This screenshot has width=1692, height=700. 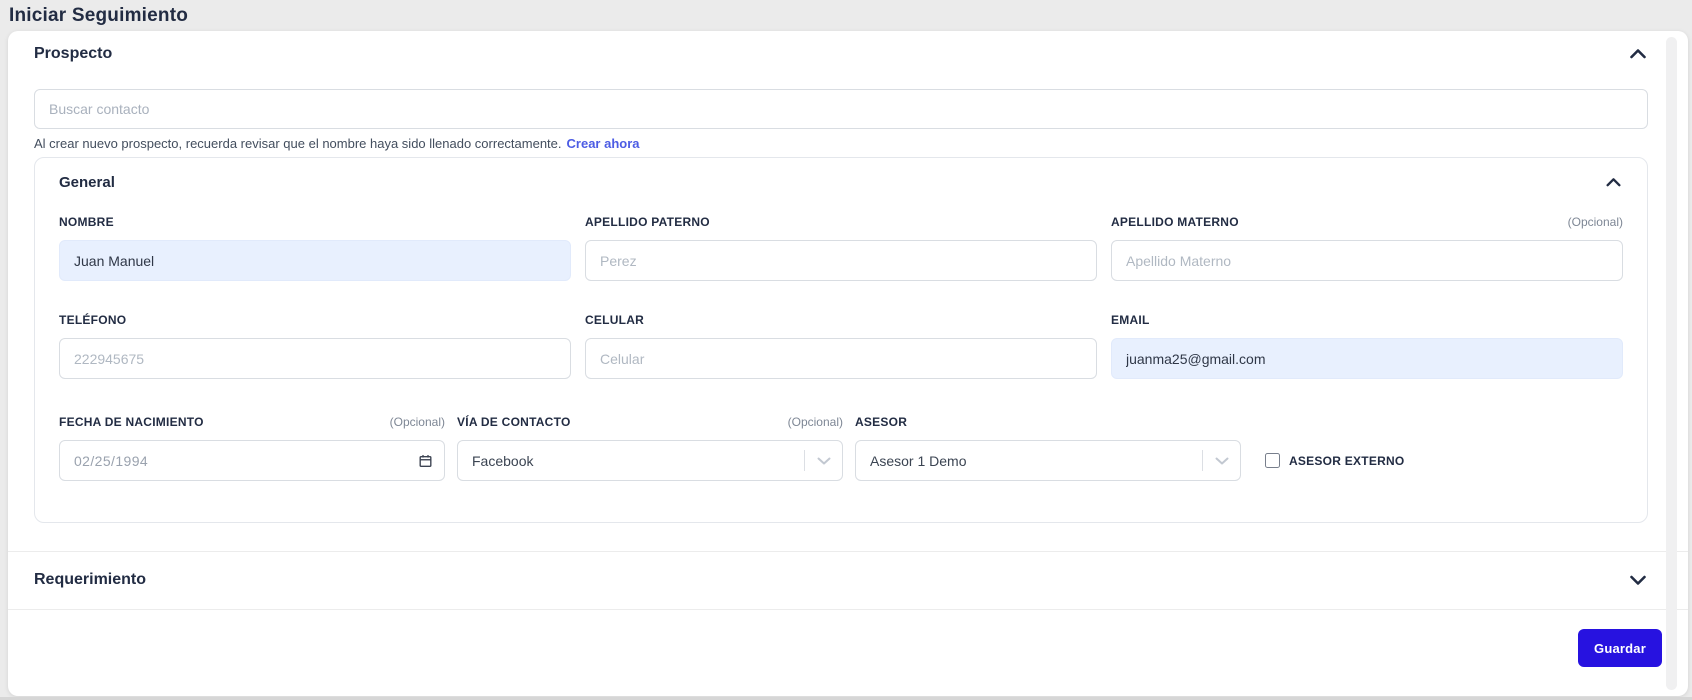 What do you see at coordinates (87, 182) in the screenshot?
I see `general-heading: General` at bounding box center [87, 182].